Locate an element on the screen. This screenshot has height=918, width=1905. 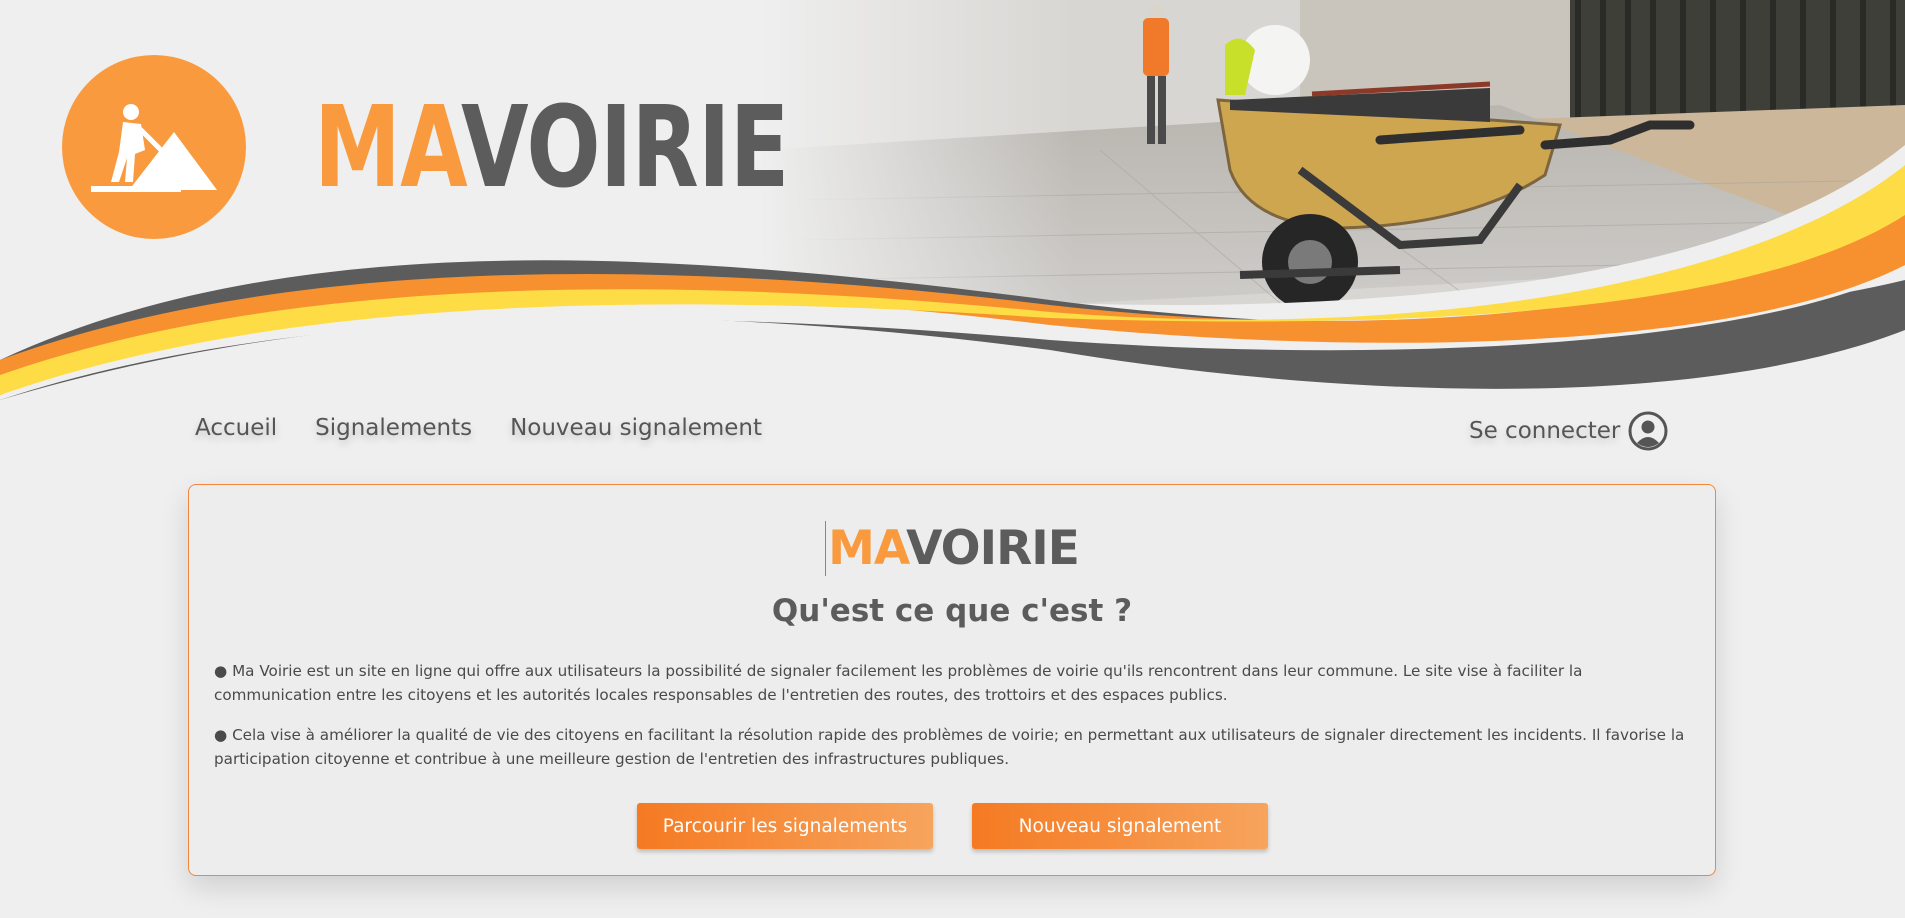
nav-signalements: Signalements is located at coordinates (393, 428).